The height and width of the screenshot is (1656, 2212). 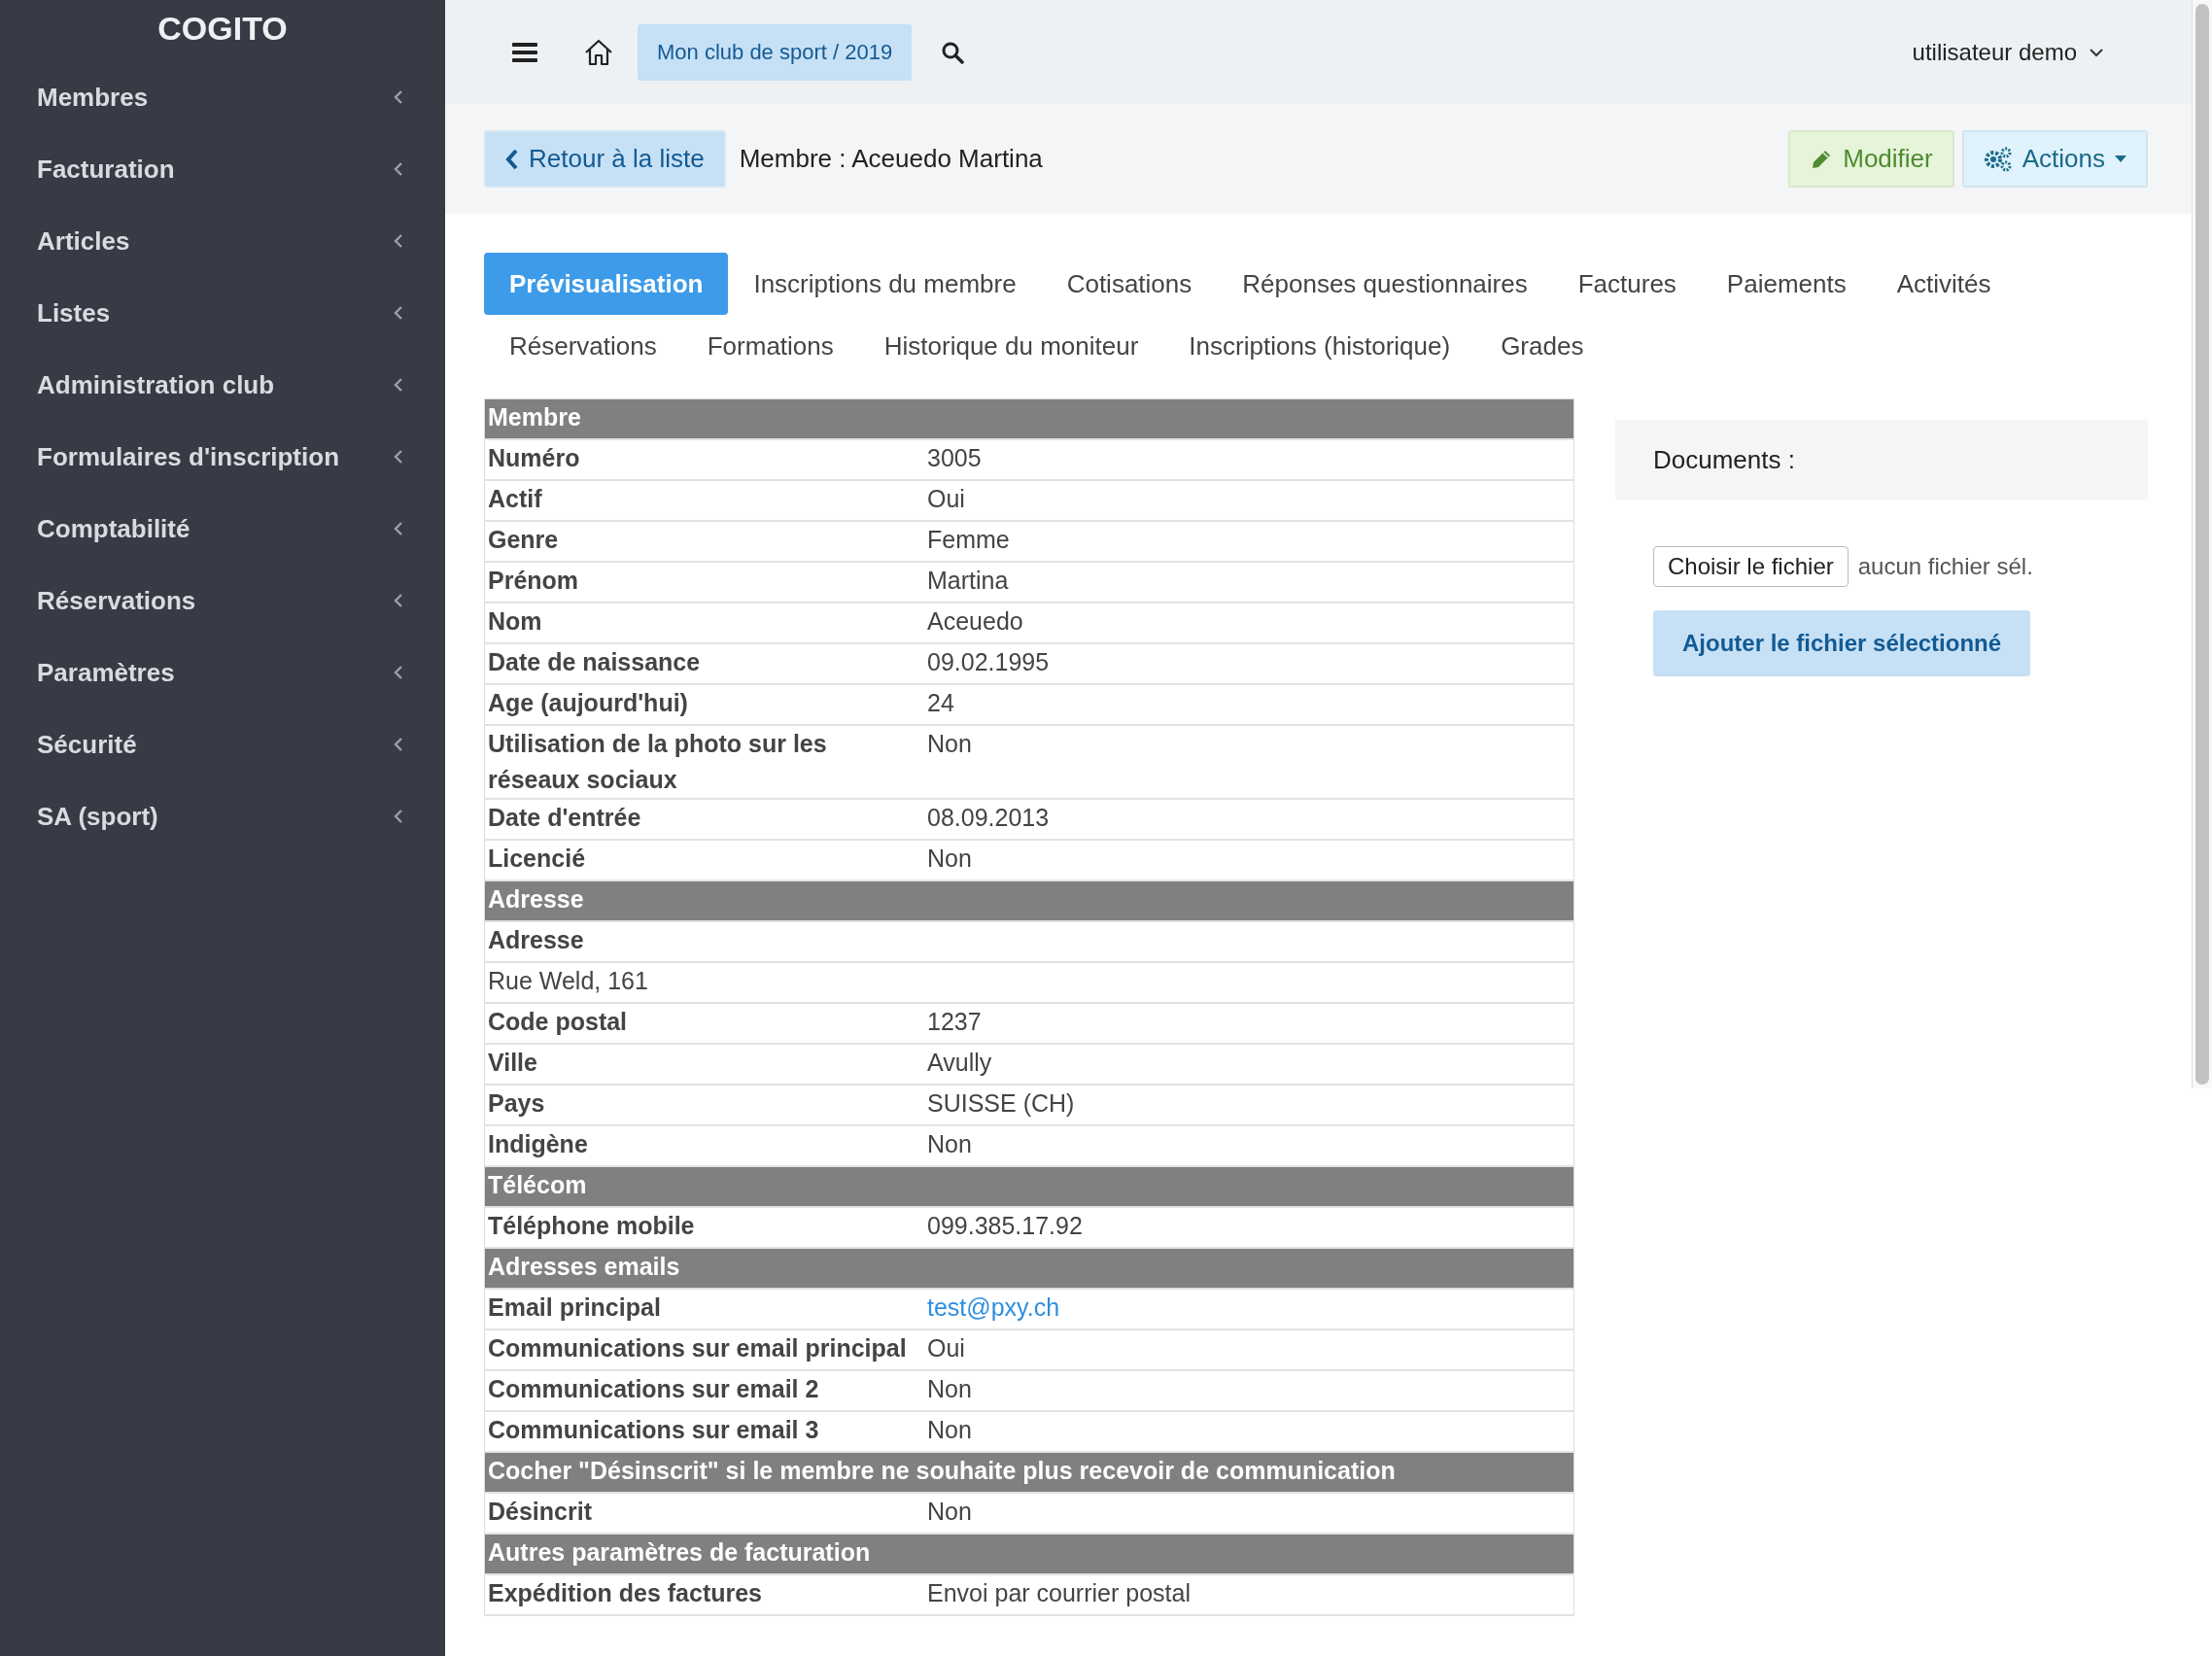 What do you see at coordinates (1998, 159) in the screenshot?
I see `gears-icon` at bounding box center [1998, 159].